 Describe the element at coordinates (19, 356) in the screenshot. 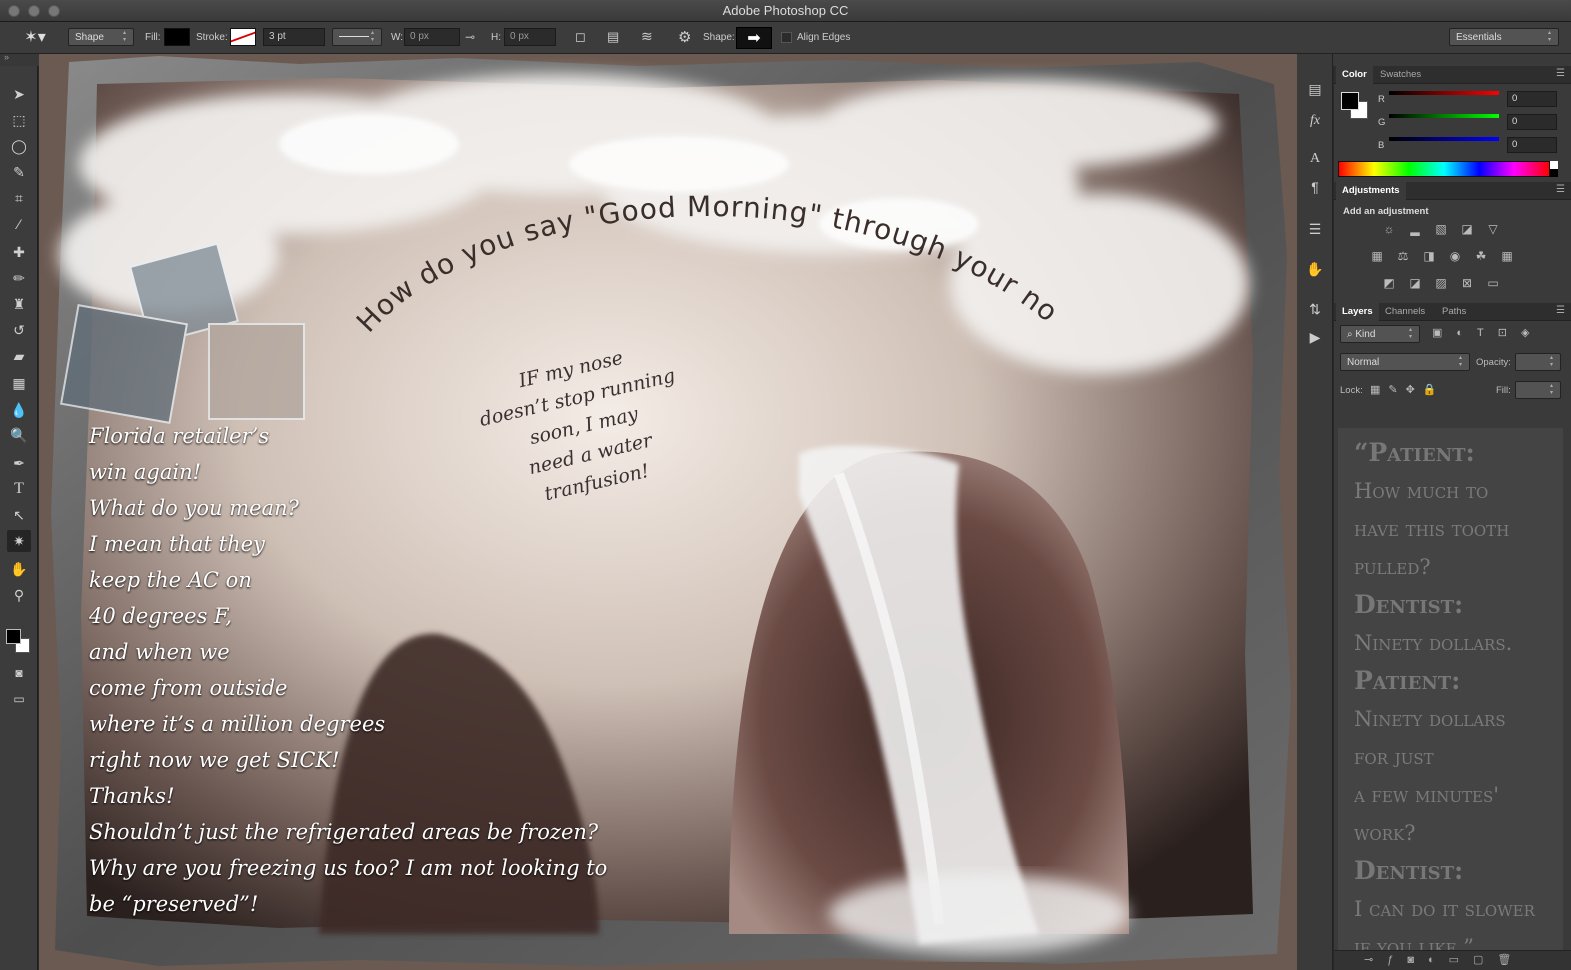

I see `eraser-tool-icon: ▰` at that location.